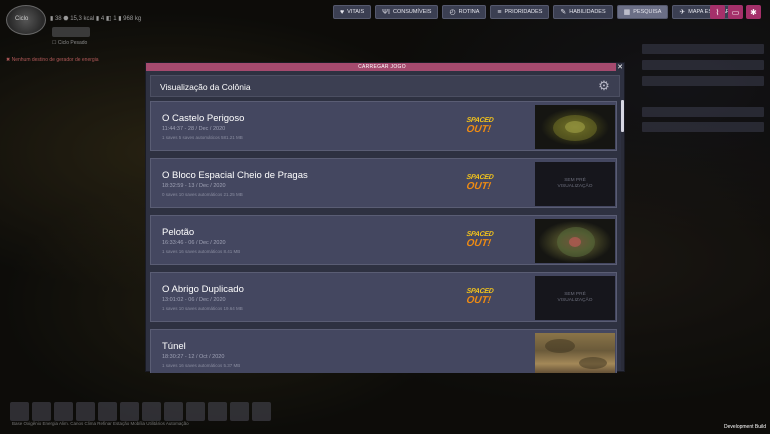 The image size is (770, 434). I want to click on rocket-icon: ✈, so click(682, 12).